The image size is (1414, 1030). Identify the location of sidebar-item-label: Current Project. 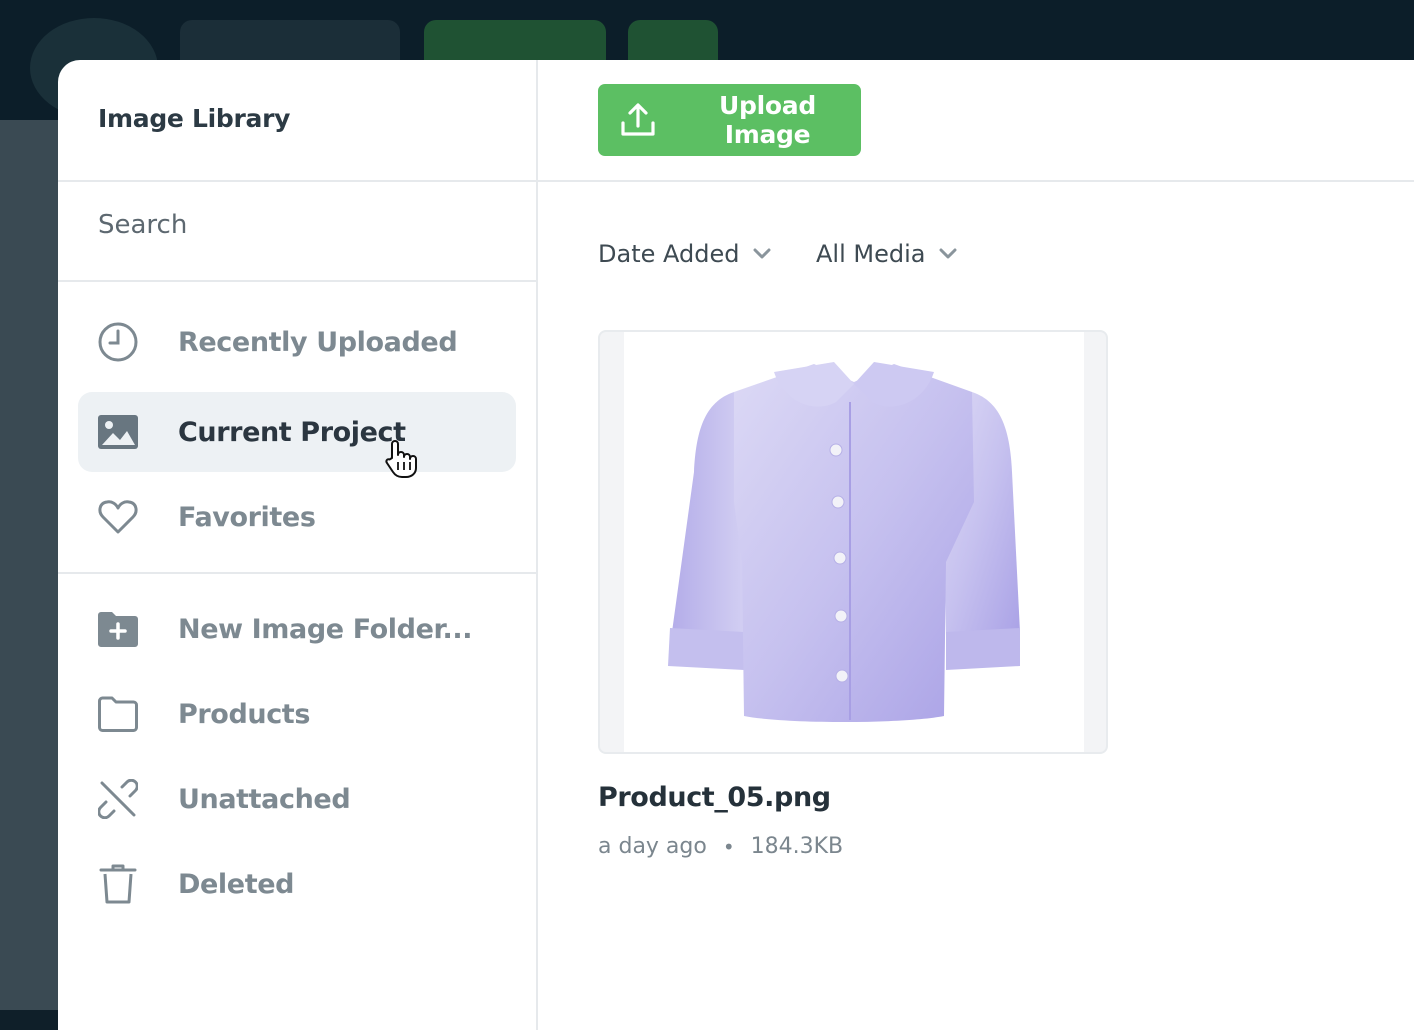
(292, 432).